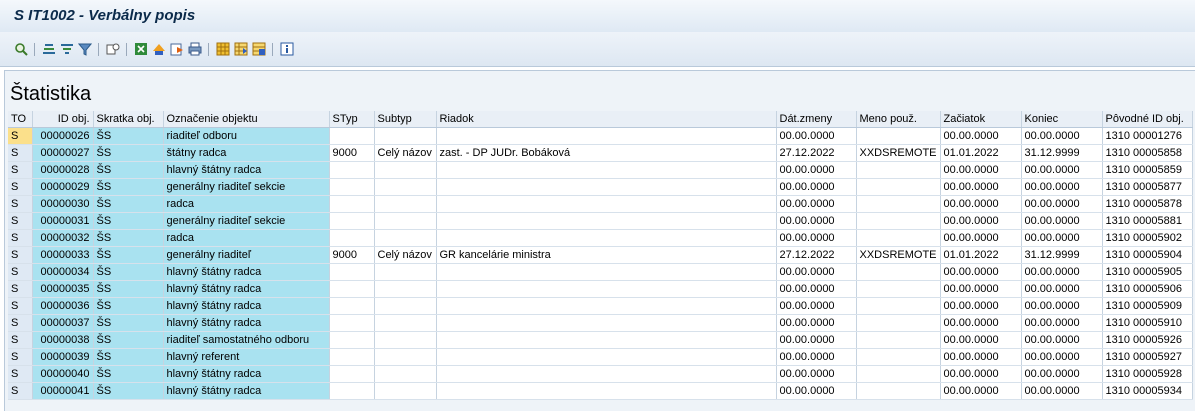  What do you see at coordinates (246, 357) in the screenshot?
I see `cell-name: hlavný referent` at bounding box center [246, 357].